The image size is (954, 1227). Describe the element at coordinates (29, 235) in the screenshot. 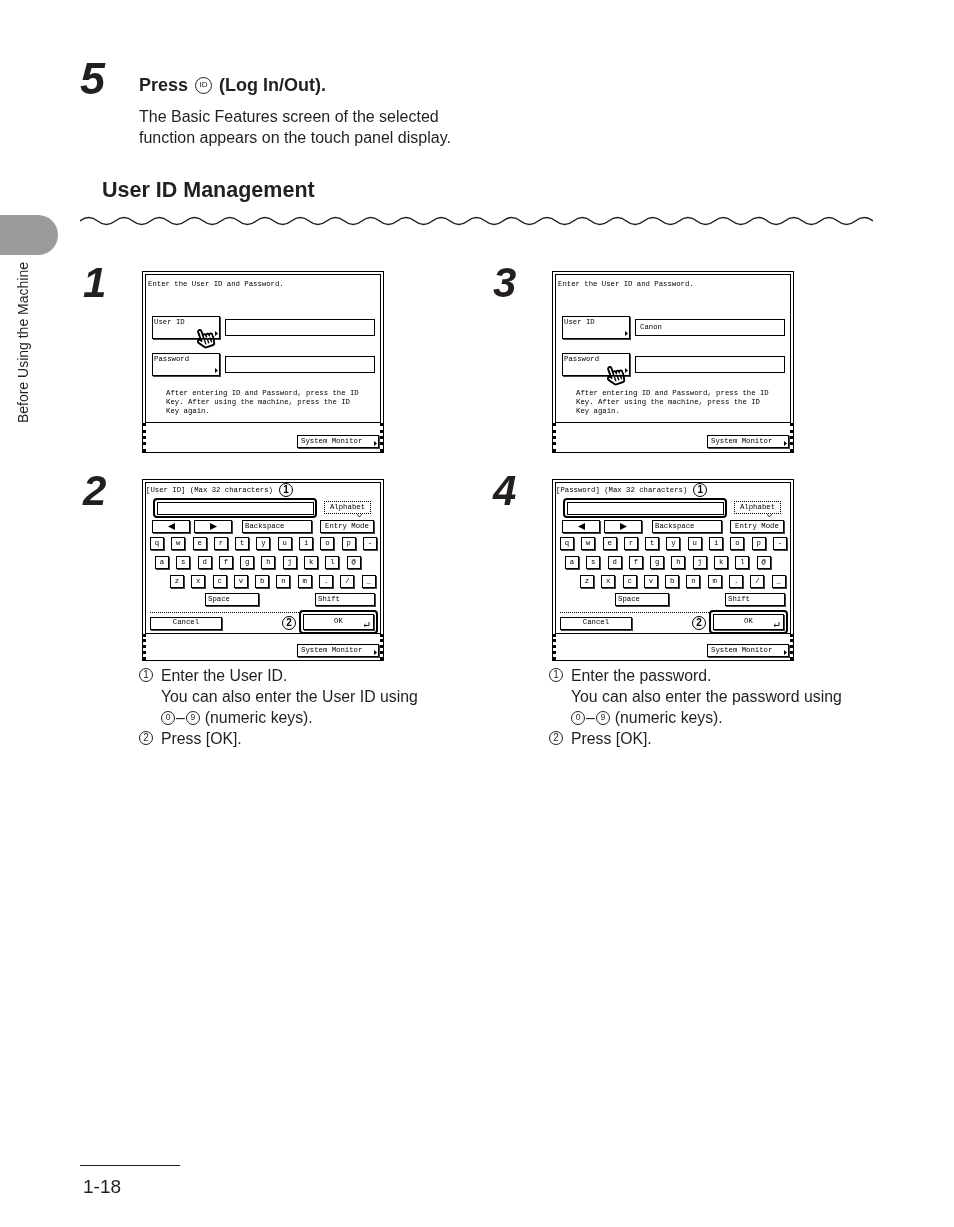

I see `chapter-band` at that location.